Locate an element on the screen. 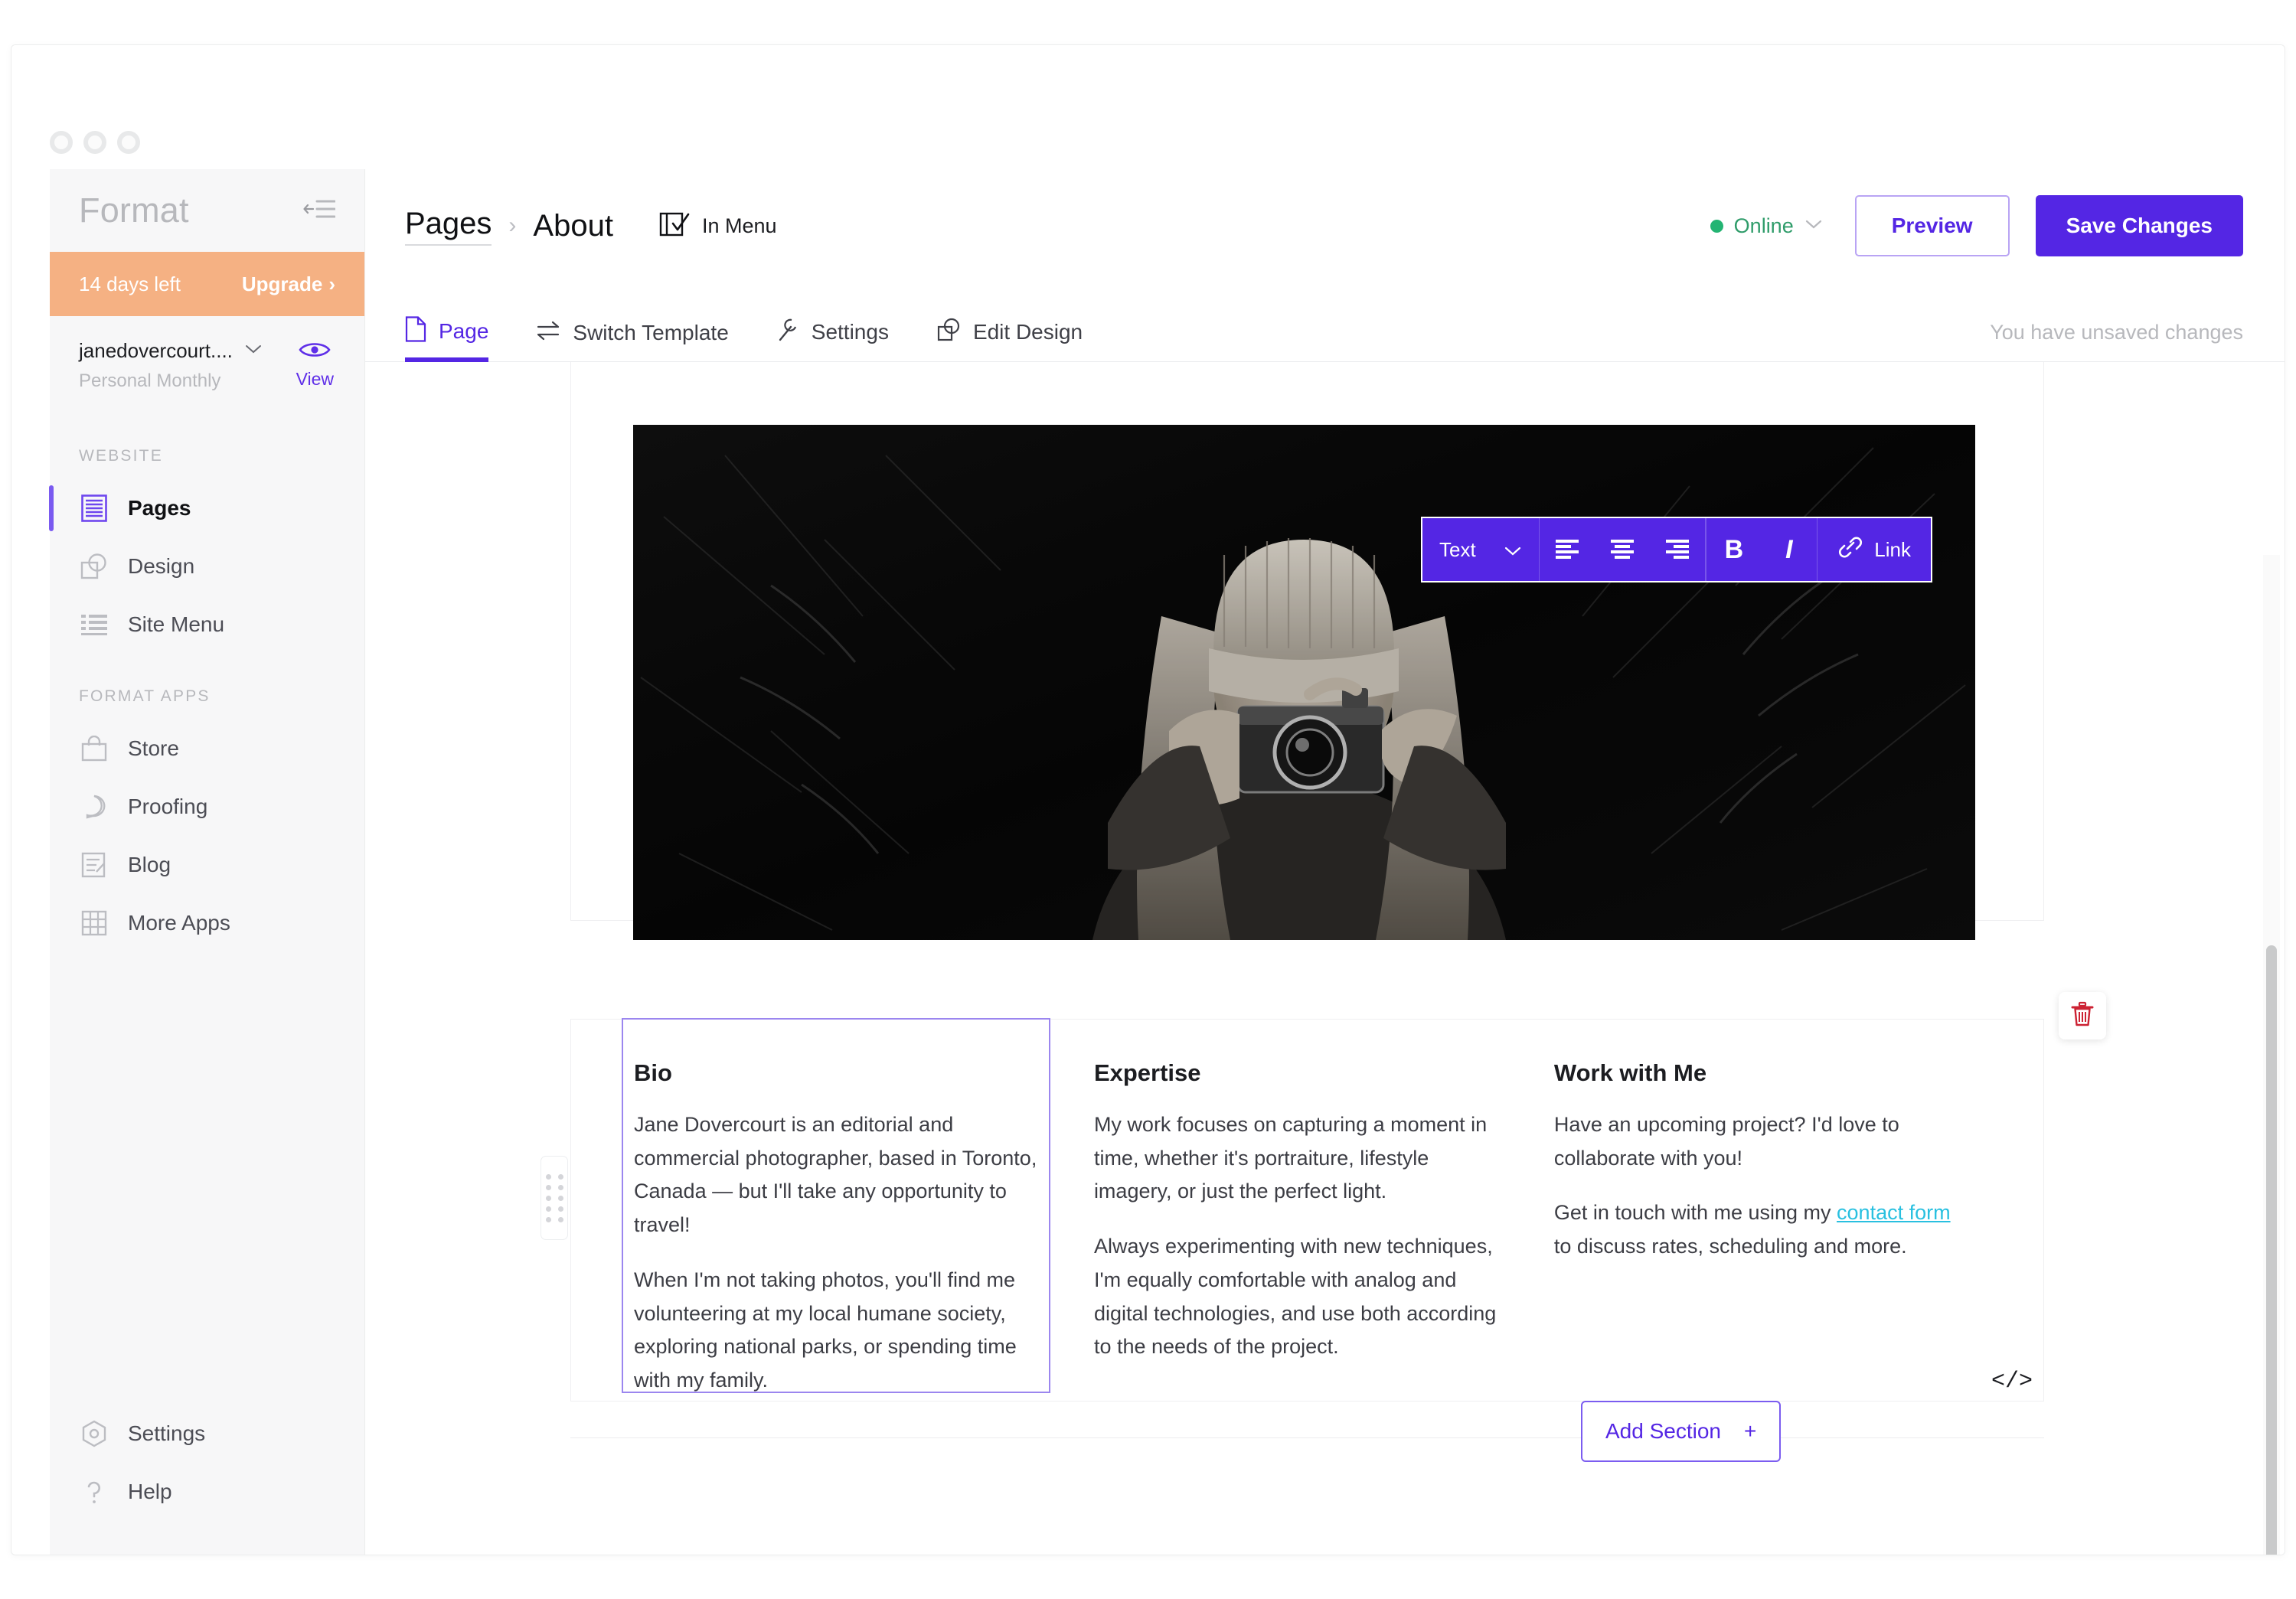 The height and width of the screenshot is (1599, 2296). sidebar-item-pages: Pages is located at coordinates (206, 508).